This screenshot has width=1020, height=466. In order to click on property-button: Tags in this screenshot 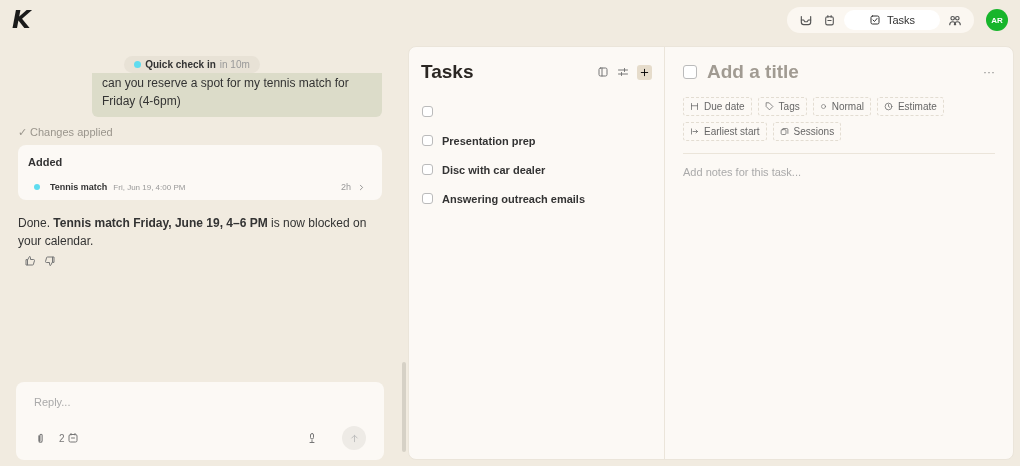, I will do `click(782, 106)`.